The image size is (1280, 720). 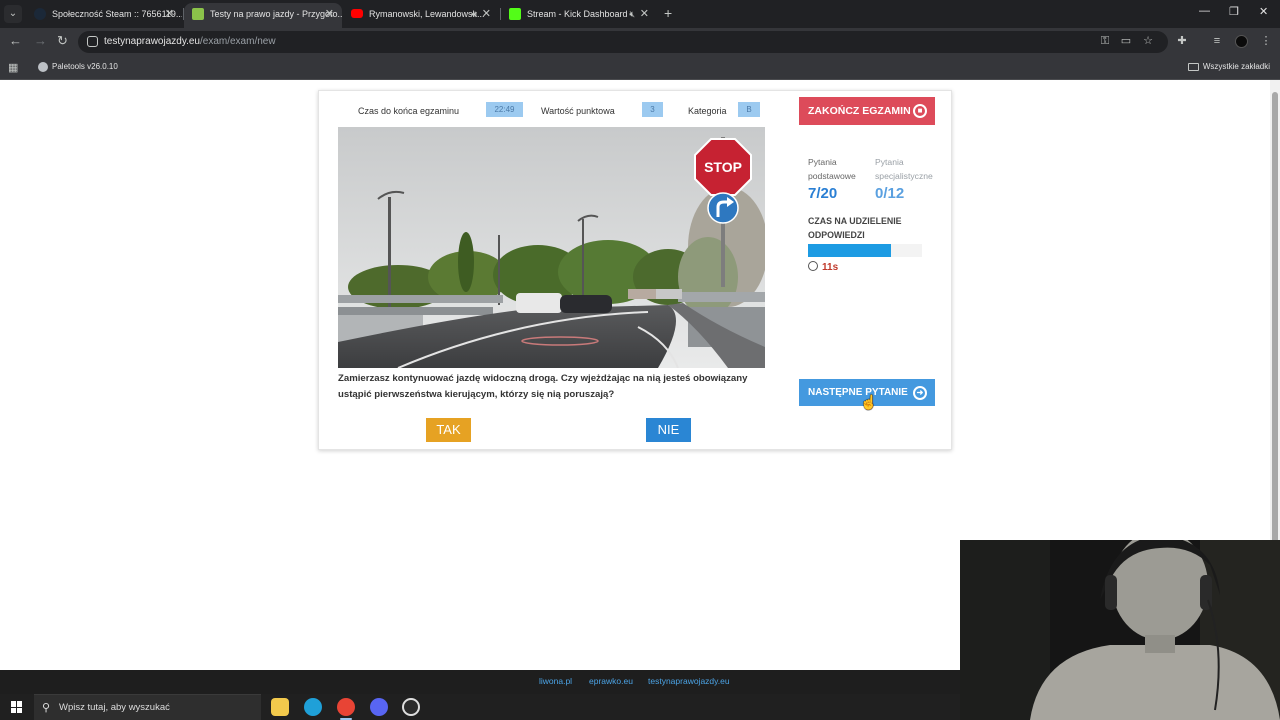 I want to click on url-text: testynaprawojazdy.eu/exam/exam/new, so click(x=190, y=41).